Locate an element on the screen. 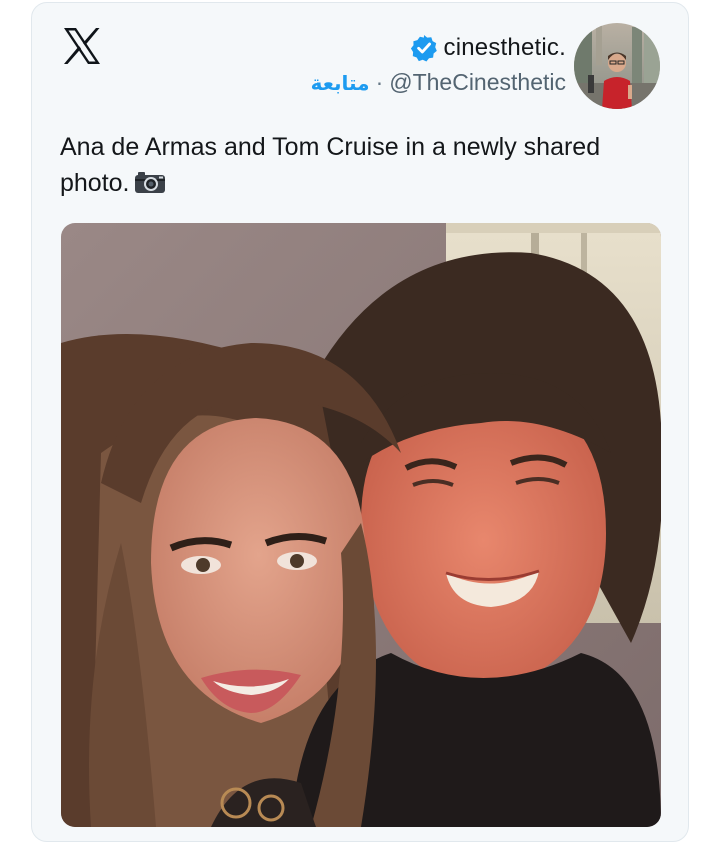 This screenshot has height=842, width=720. name-row: cinesthetic. is located at coordinates (438, 48).